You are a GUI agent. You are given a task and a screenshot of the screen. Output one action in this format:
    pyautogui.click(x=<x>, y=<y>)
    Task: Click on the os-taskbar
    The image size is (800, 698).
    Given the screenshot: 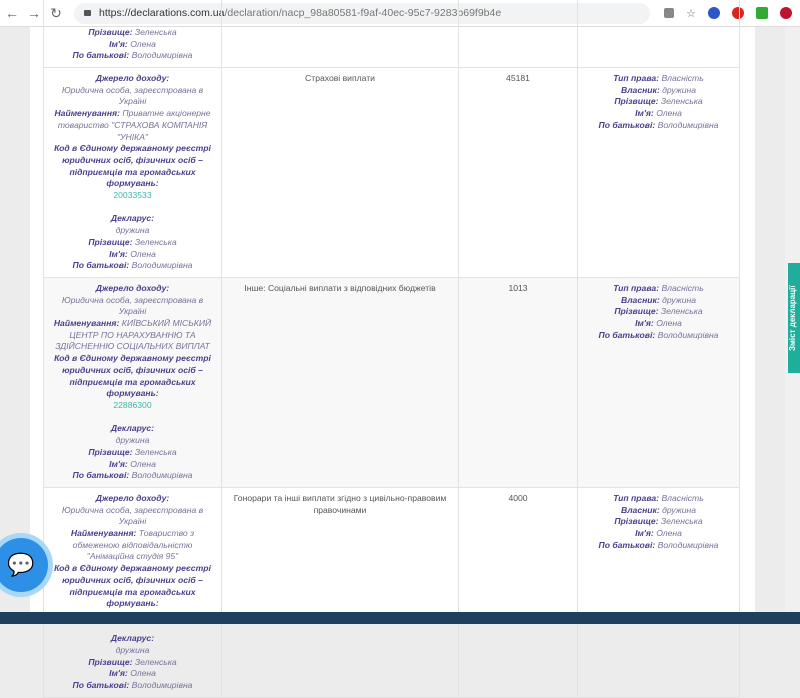 What is the action you would take?
    pyautogui.click(x=400, y=618)
    